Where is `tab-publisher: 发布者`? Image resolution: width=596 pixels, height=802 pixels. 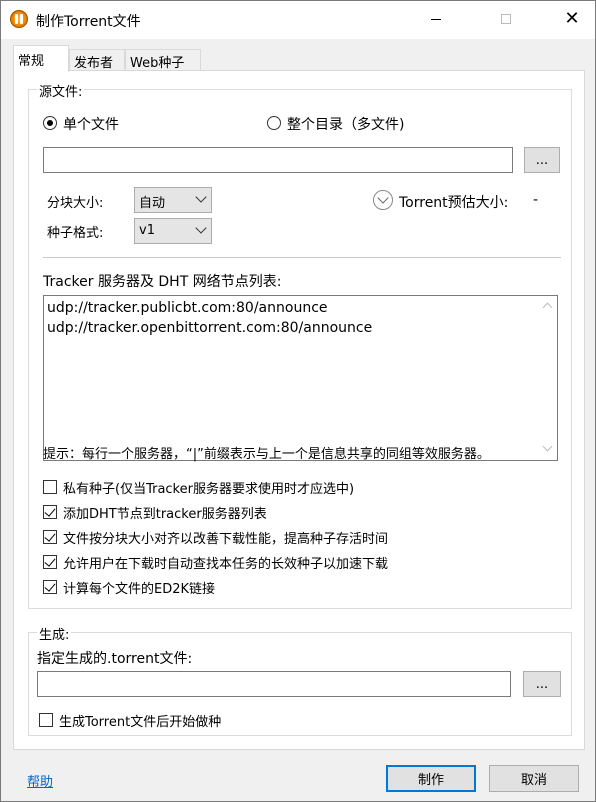 tab-publisher: 发布者 is located at coordinates (97, 60).